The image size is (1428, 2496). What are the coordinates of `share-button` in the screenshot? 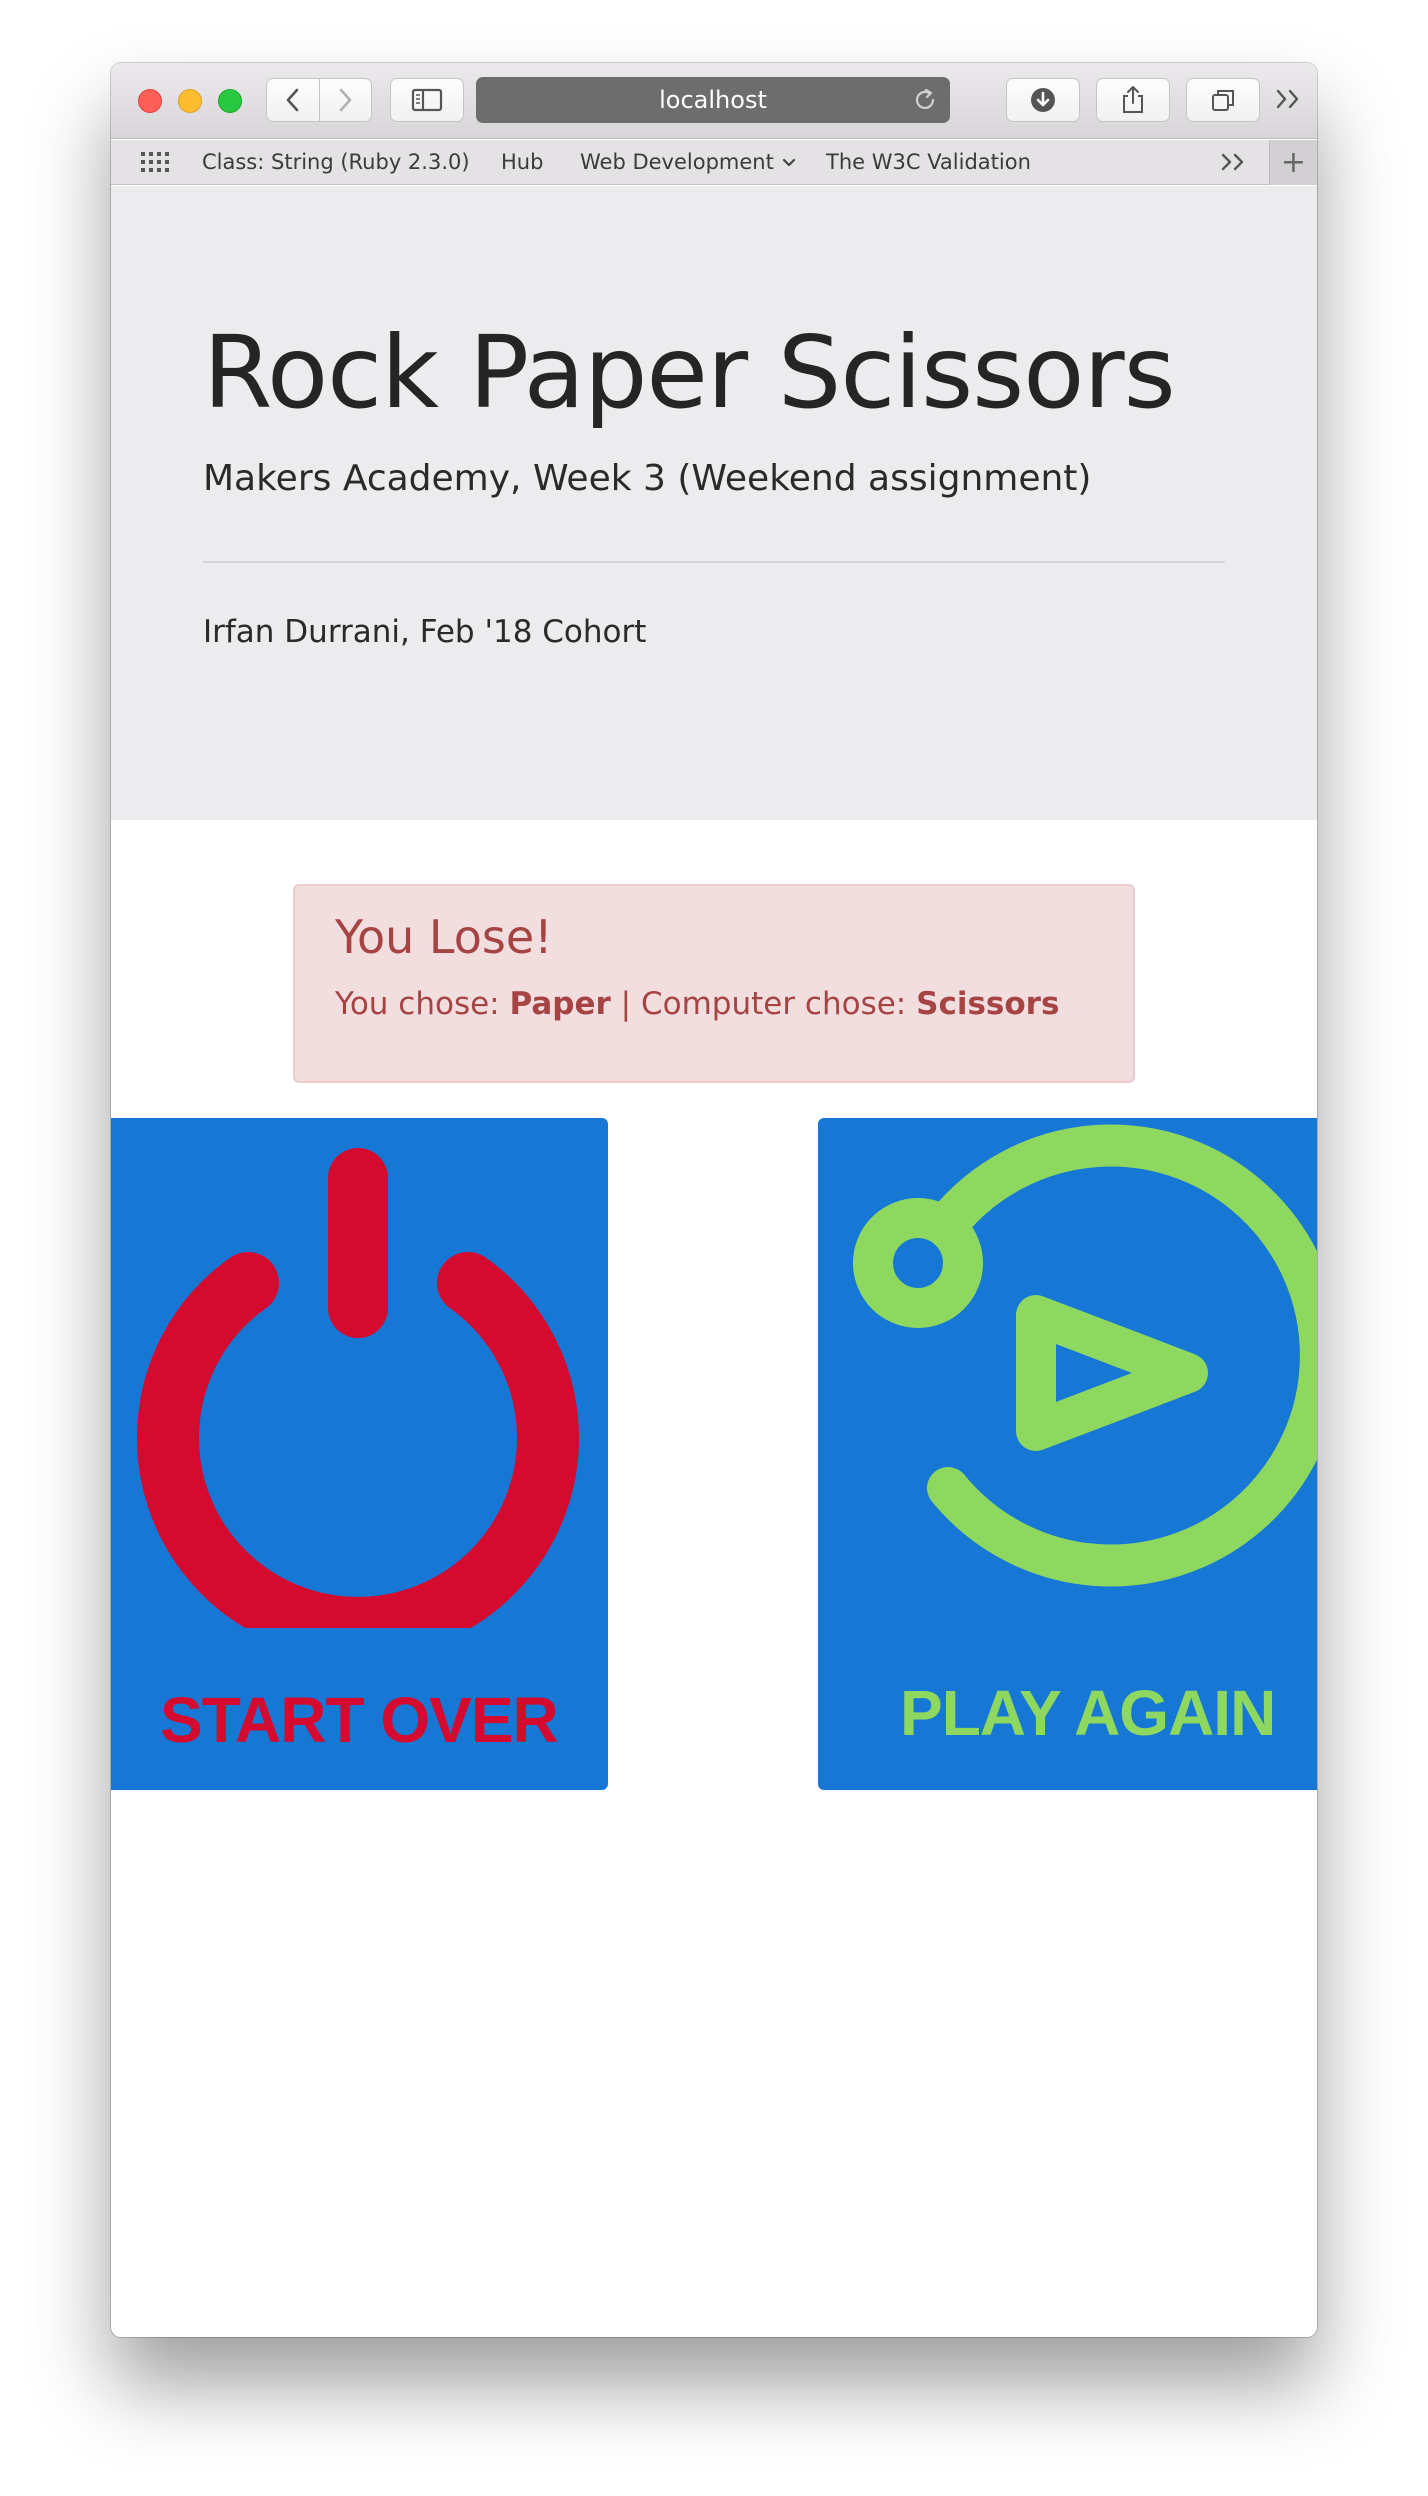 It's located at (1133, 100).